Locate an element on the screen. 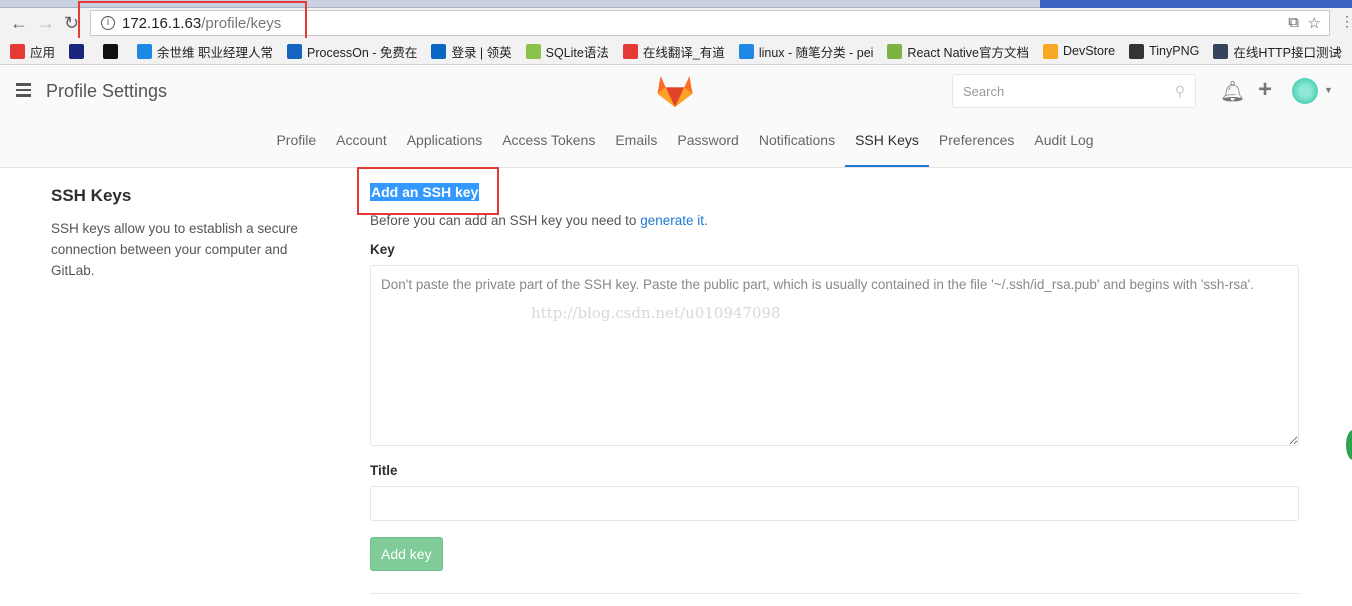  bookmark-label: 余世维 职业经理人常 is located at coordinates (215, 52).